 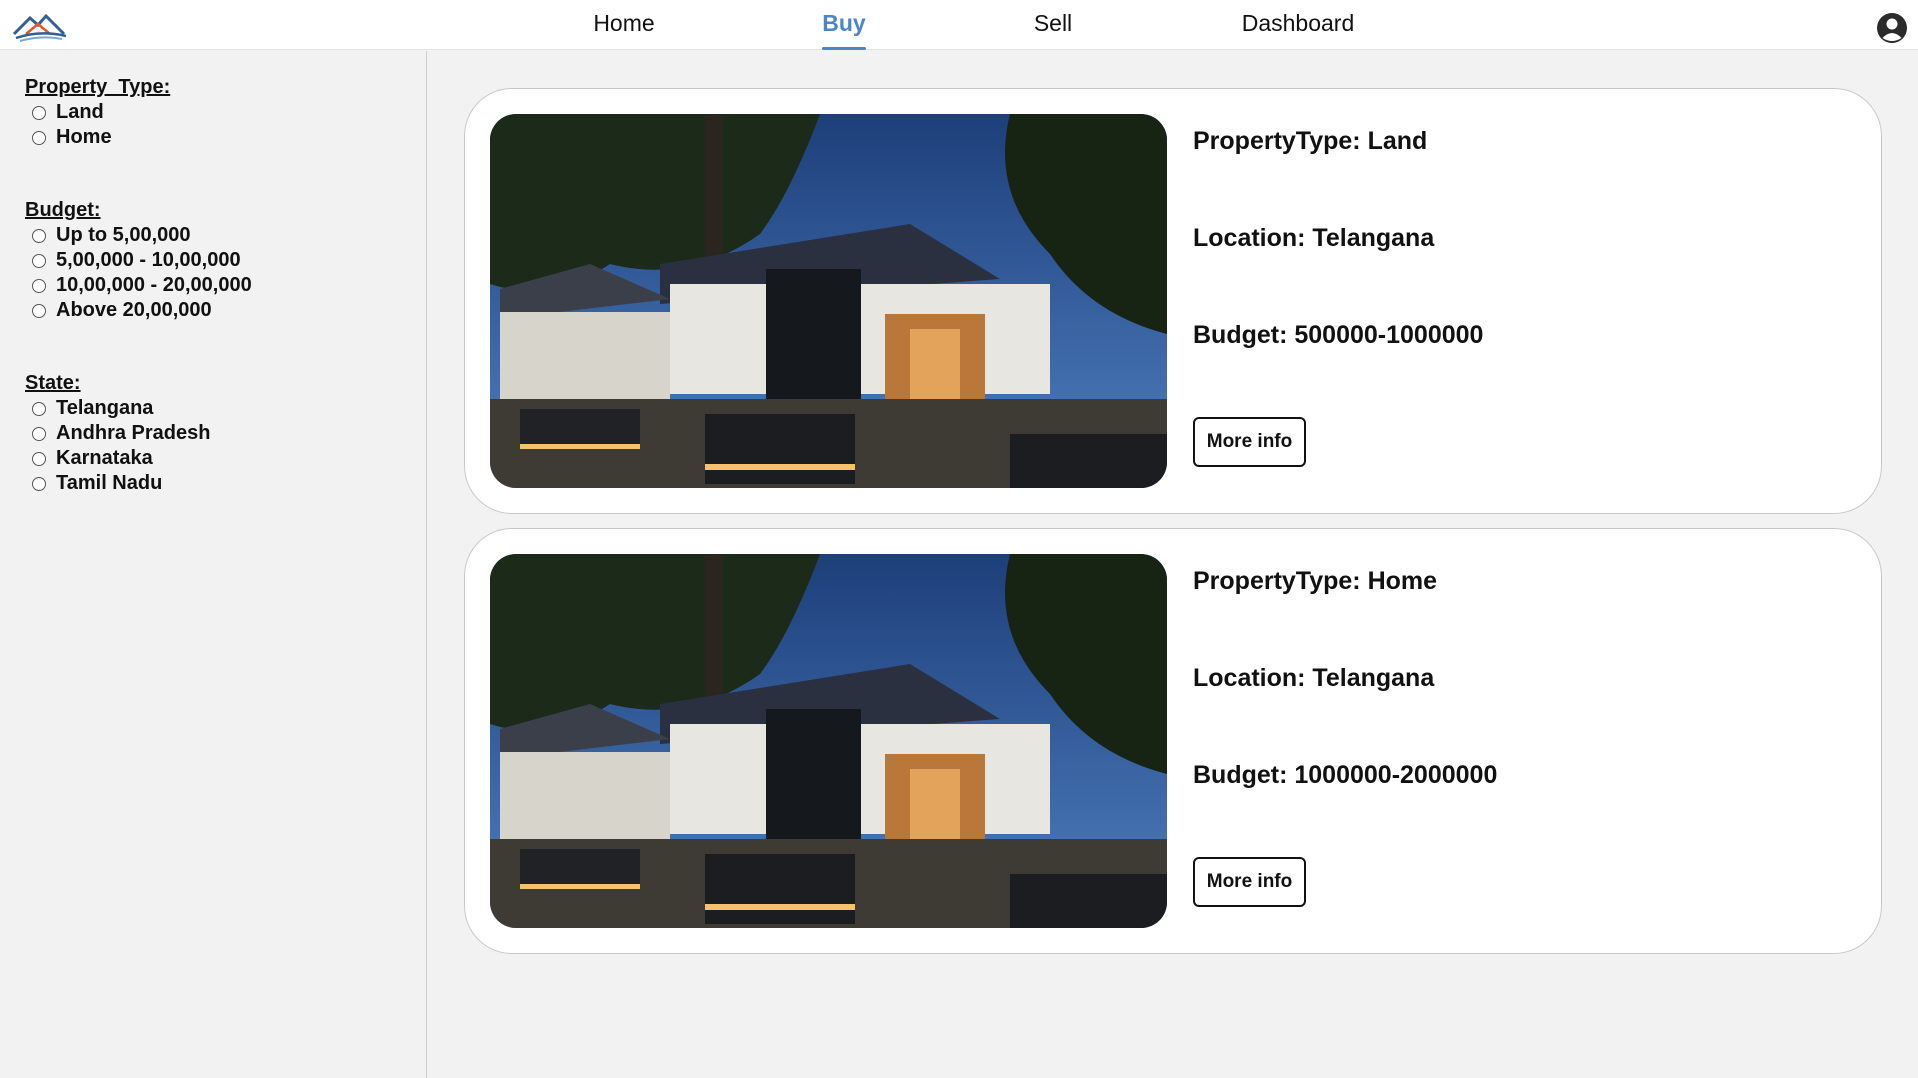 What do you see at coordinates (98, 87) in the screenshot?
I see `property-type-title: Property_Type:` at bounding box center [98, 87].